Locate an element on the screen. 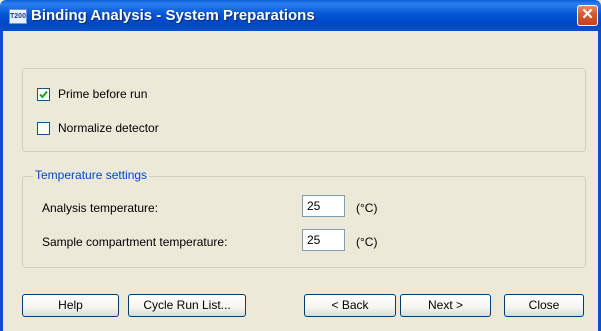  next-button: Next > is located at coordinates (445, 305).